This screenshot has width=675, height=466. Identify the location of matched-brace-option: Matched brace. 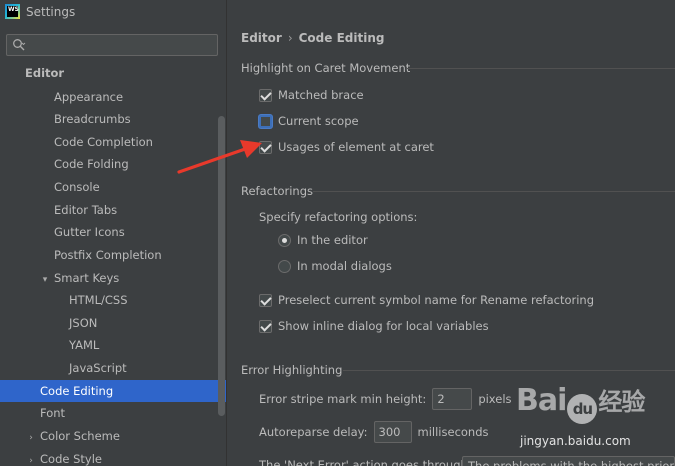
(311, 95).